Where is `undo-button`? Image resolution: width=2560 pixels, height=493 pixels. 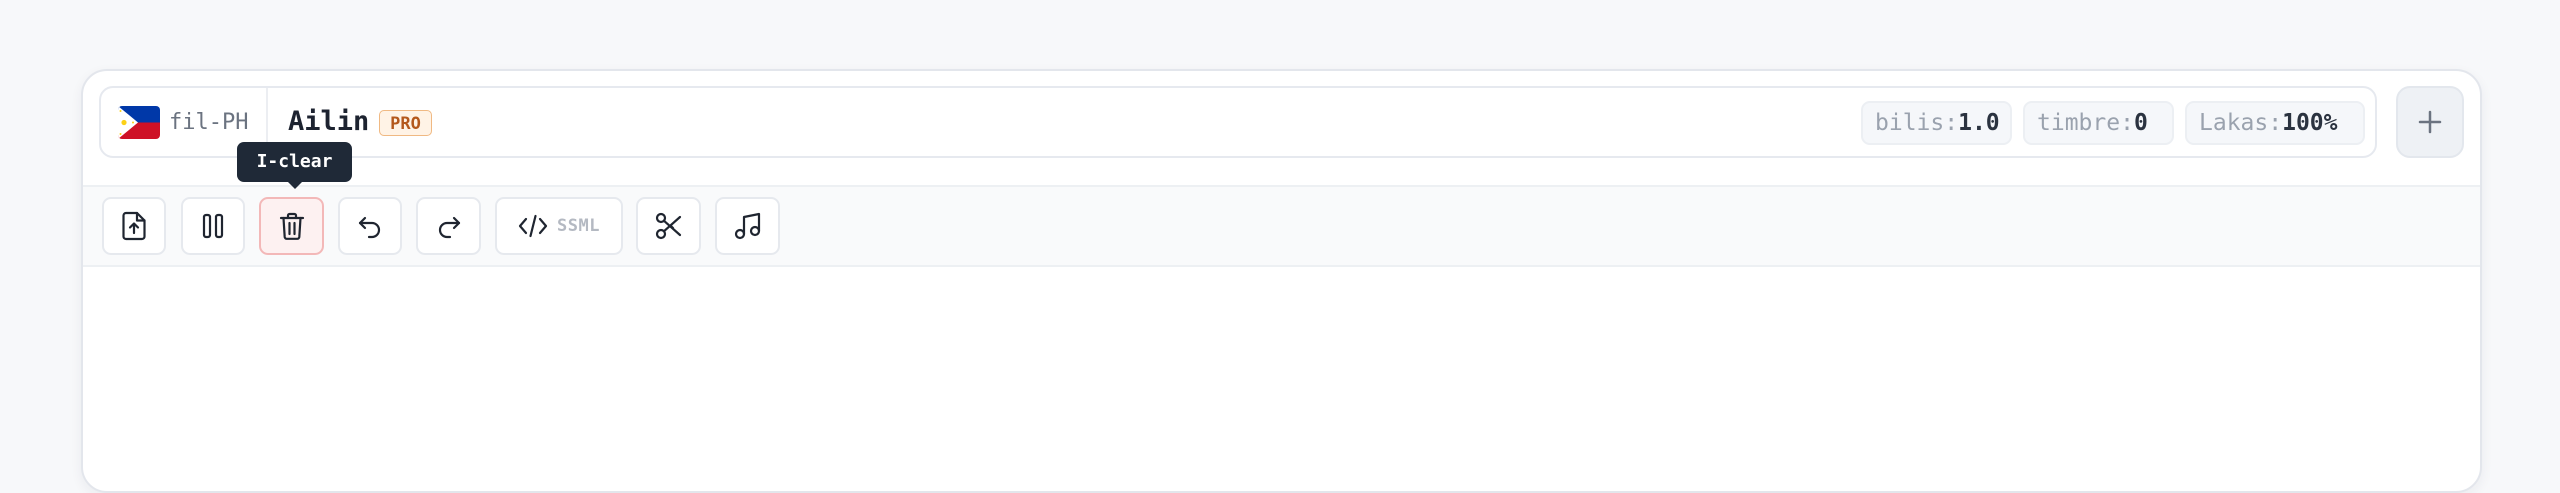 undo-button is located at coordinates (370, 226).